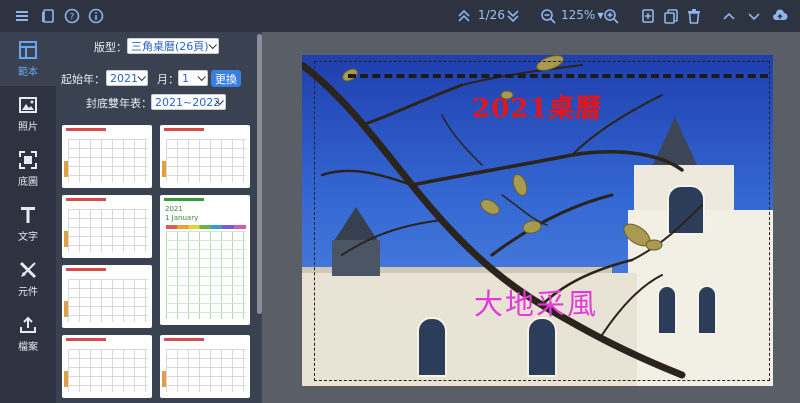 This screenshot has height=403, width=800. Describe the element at coordinates (28, 224) in the screenshot. I see `nav-item-text: 文字` at that location.